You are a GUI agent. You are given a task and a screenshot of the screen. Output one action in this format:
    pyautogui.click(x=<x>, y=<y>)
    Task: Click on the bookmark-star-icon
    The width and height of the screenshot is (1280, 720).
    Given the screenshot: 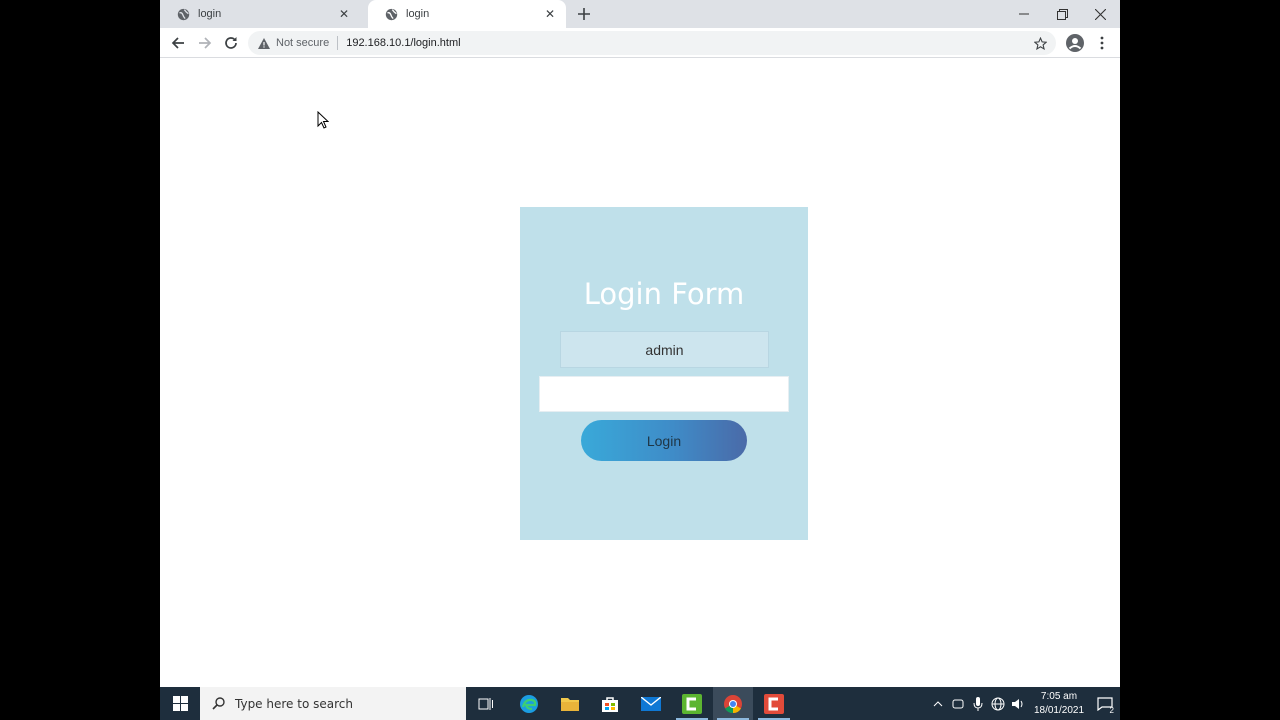 What is the action you would take?
    pyautogui.click(x=1040, y=43)
    